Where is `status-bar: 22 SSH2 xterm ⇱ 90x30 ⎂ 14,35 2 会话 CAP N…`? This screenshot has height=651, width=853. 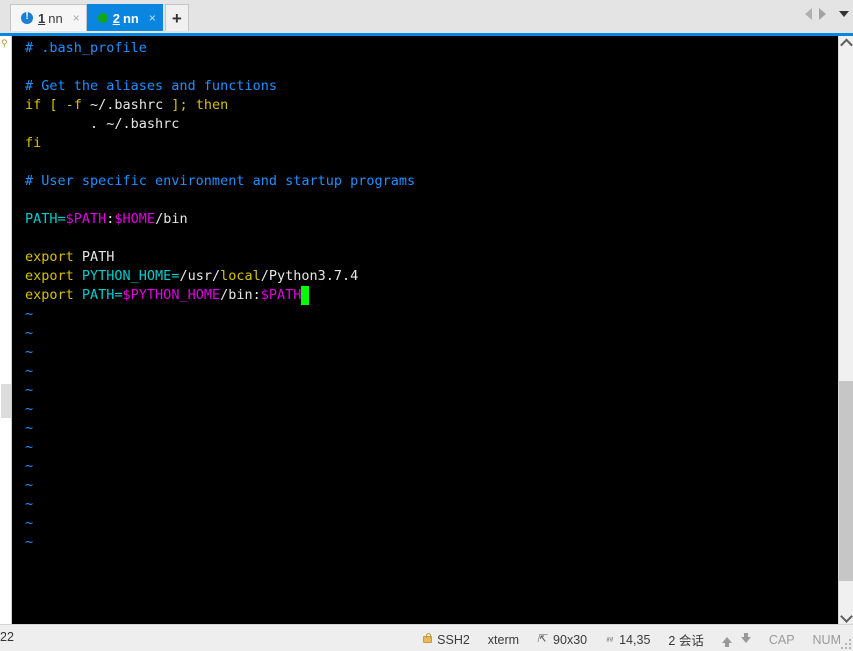 status-bar: 22 SSH2 xterm ⇱ 90x30 ⎂ 14,35 2 会话 CAP N… is located at coordinates (426, 637).